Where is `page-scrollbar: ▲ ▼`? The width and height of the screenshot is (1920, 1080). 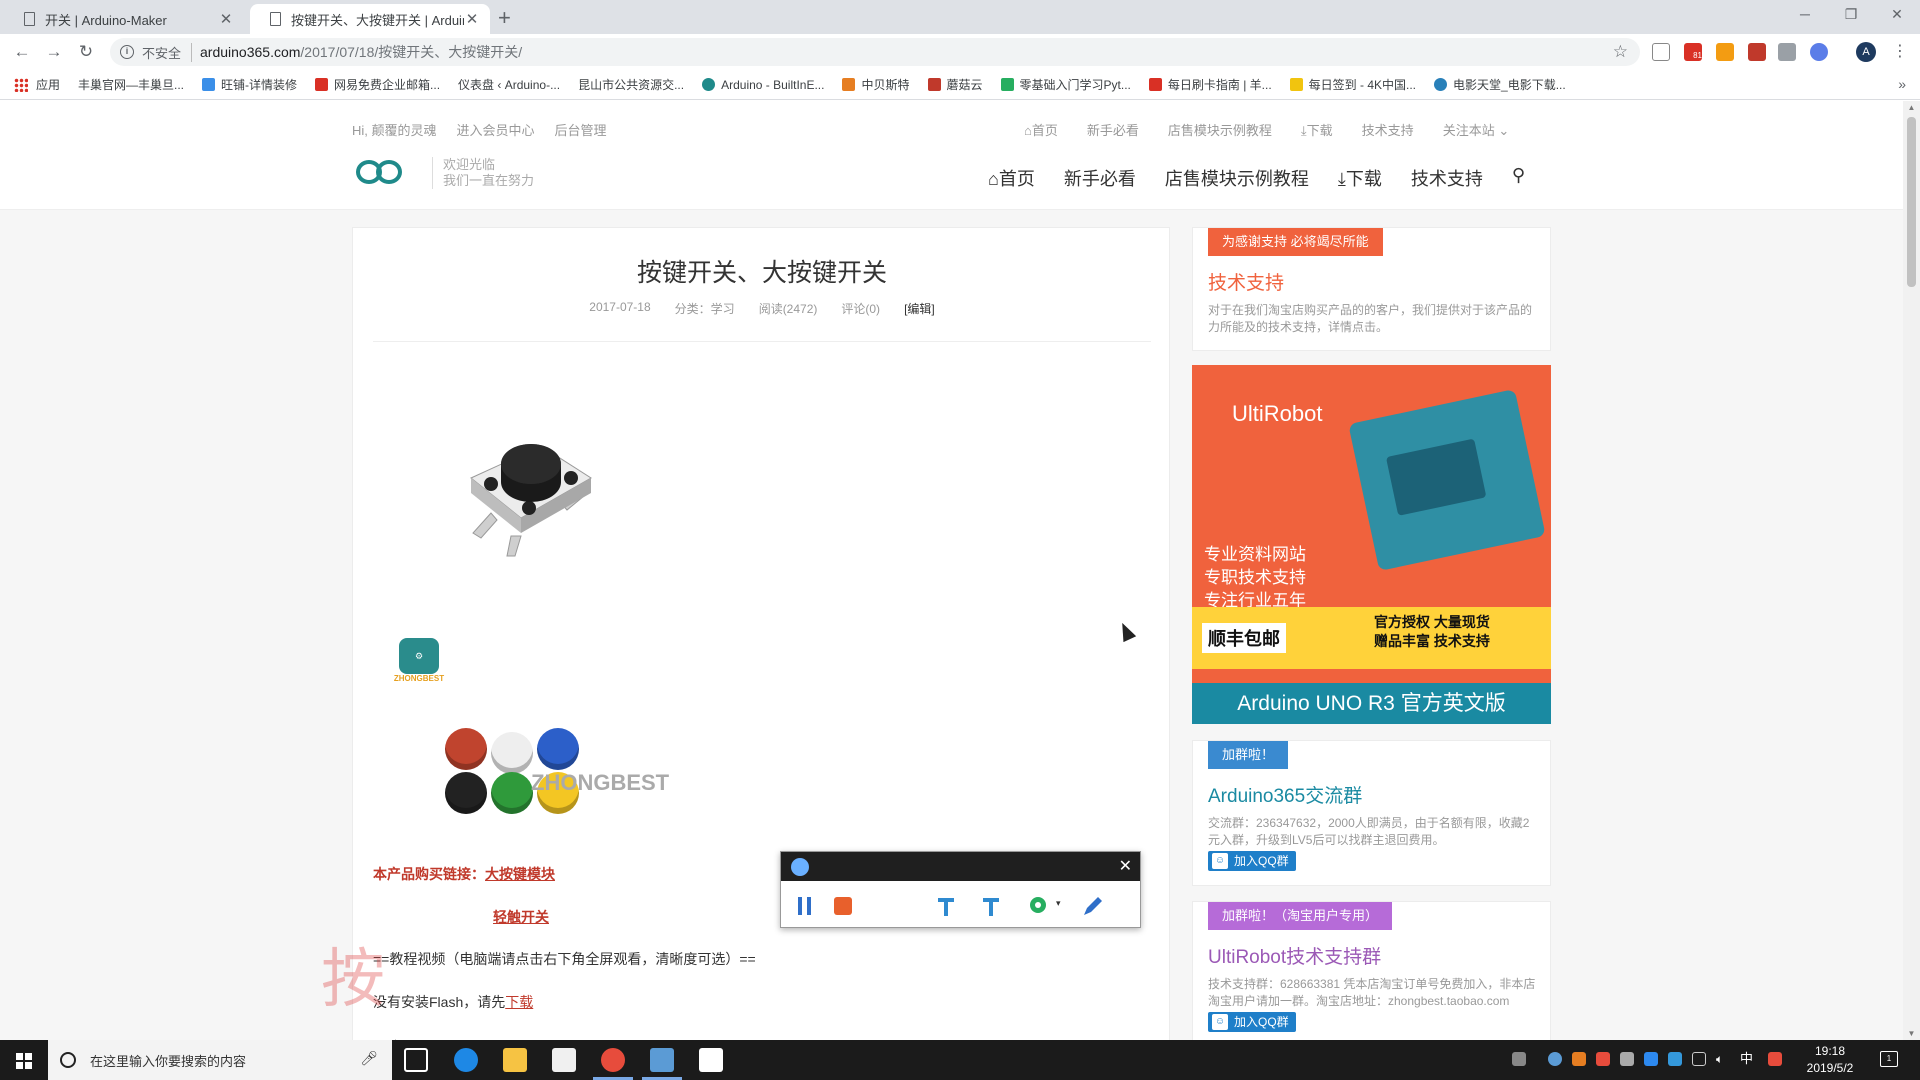 page-scrollbar: ▲ ▼ is located at coordinates (1911, 570).